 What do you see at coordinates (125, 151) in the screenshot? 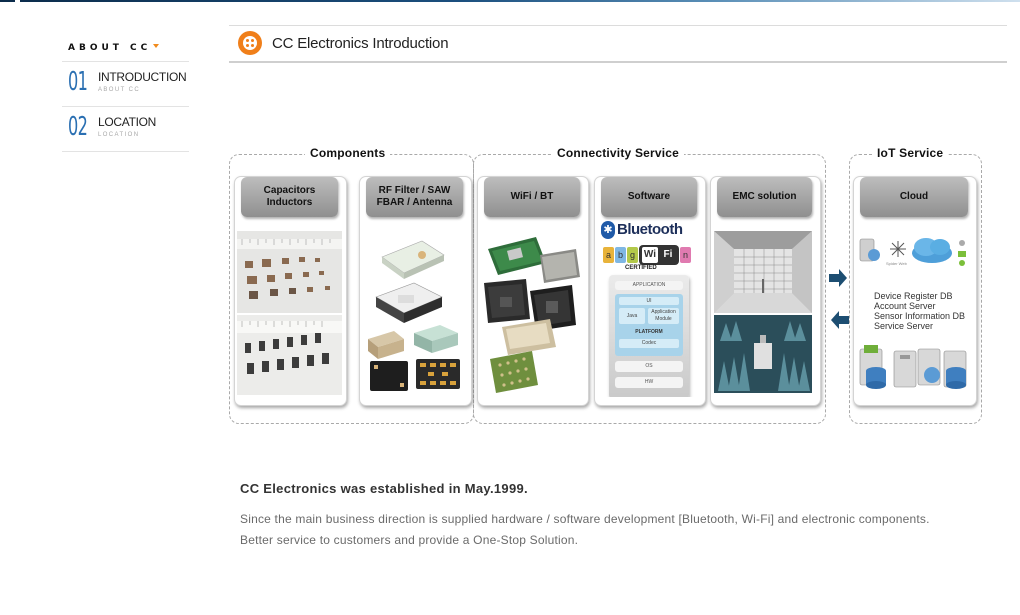
I see `sidebar-divider` at bounding box center [125, 151].